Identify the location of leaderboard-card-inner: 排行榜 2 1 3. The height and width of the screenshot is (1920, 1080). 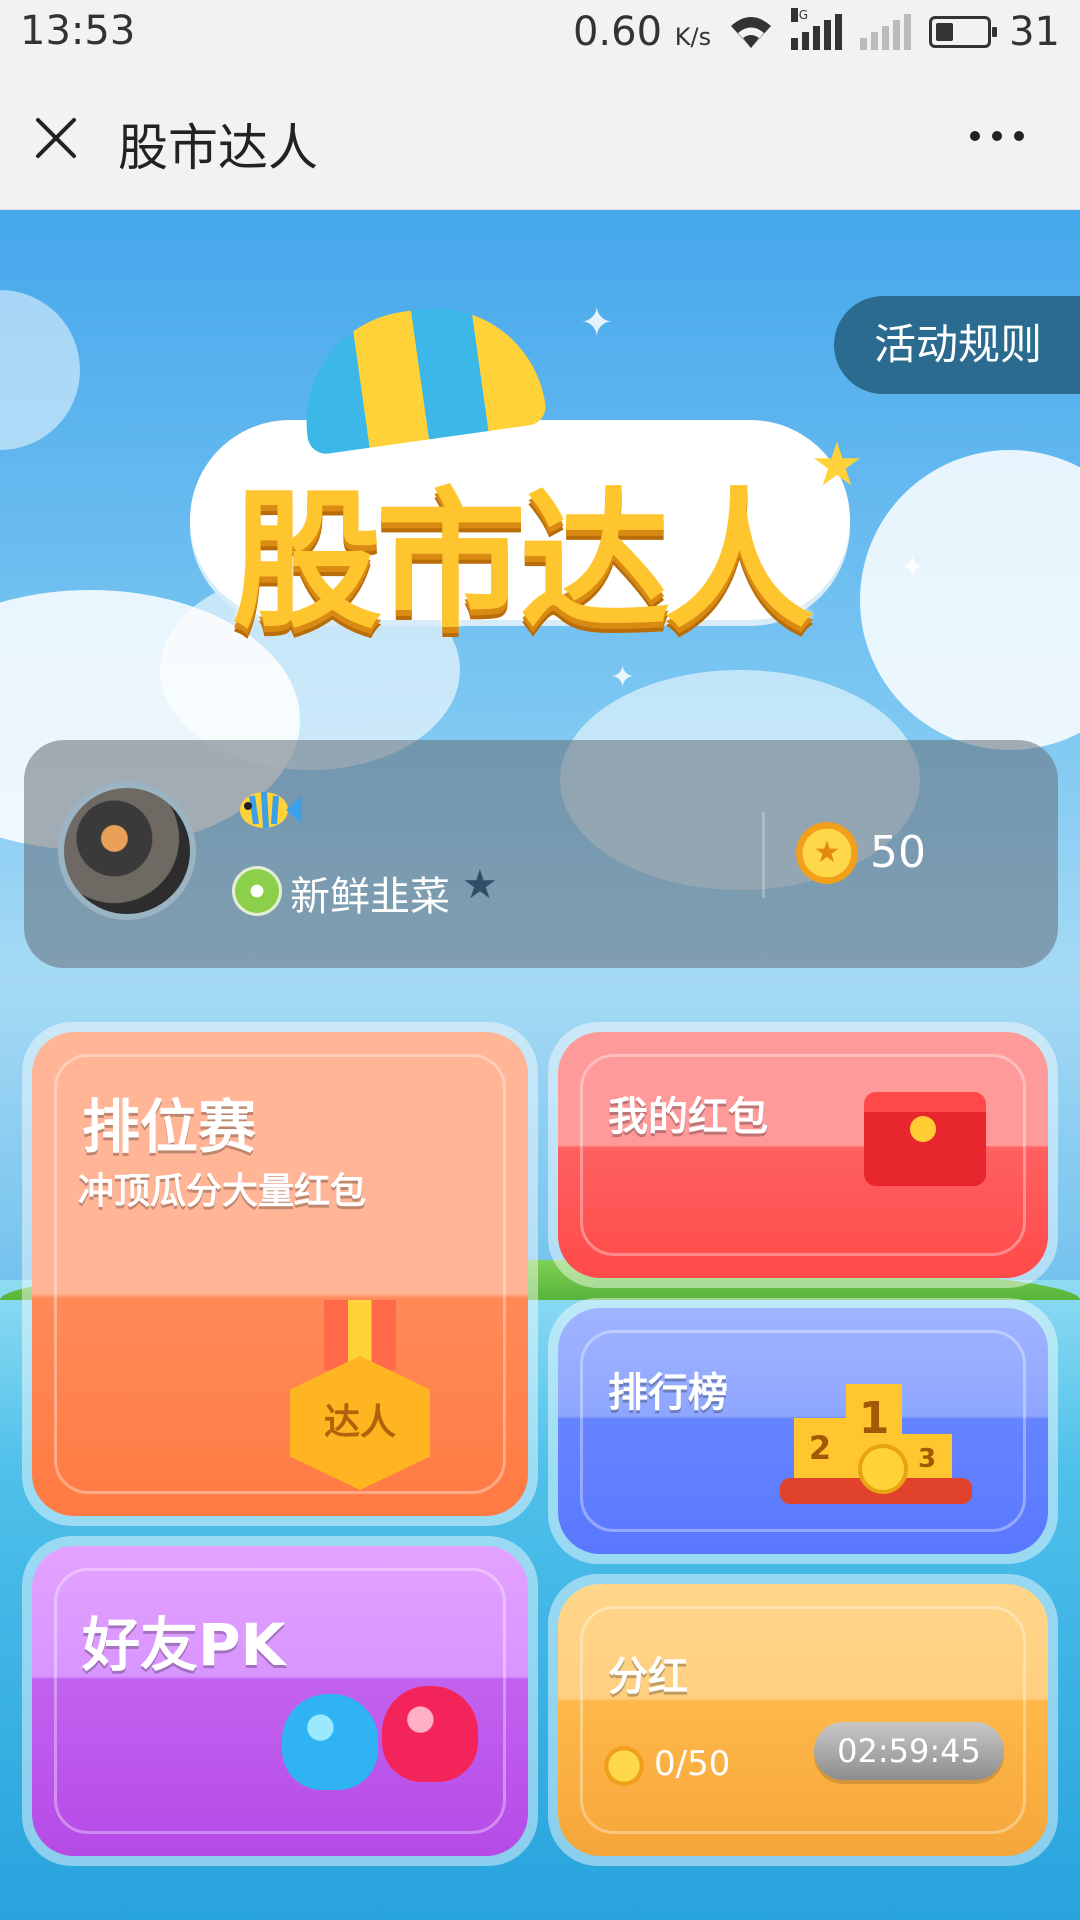
(803, 1431).